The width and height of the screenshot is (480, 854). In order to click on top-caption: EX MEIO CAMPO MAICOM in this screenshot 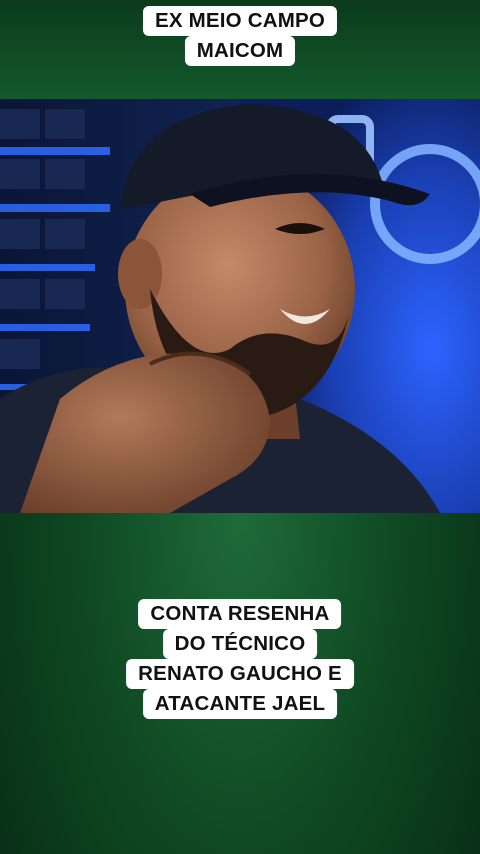, I will do `click(240, 36)`.